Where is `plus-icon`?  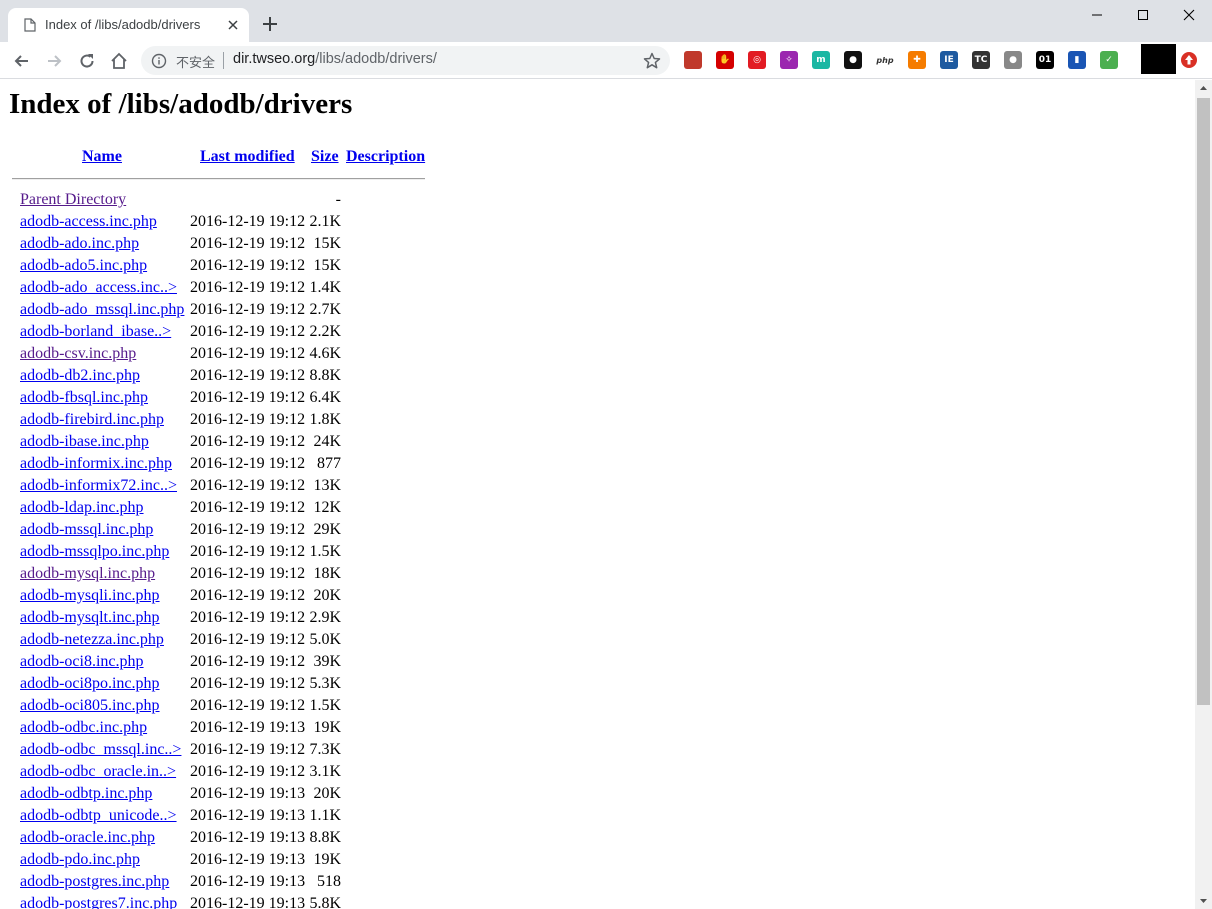
plus-icon is located at coordinates (270, 24).